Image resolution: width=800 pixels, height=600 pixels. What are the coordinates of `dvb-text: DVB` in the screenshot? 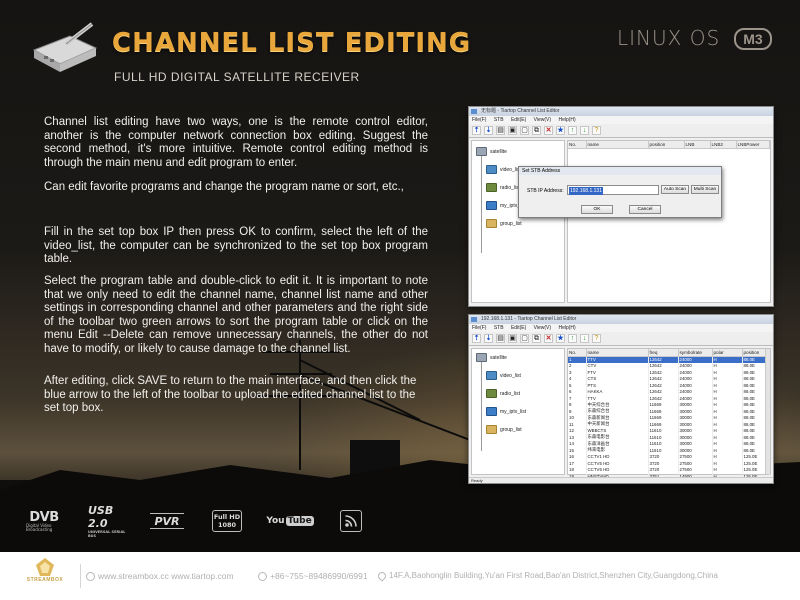 It's located at (44, 517).